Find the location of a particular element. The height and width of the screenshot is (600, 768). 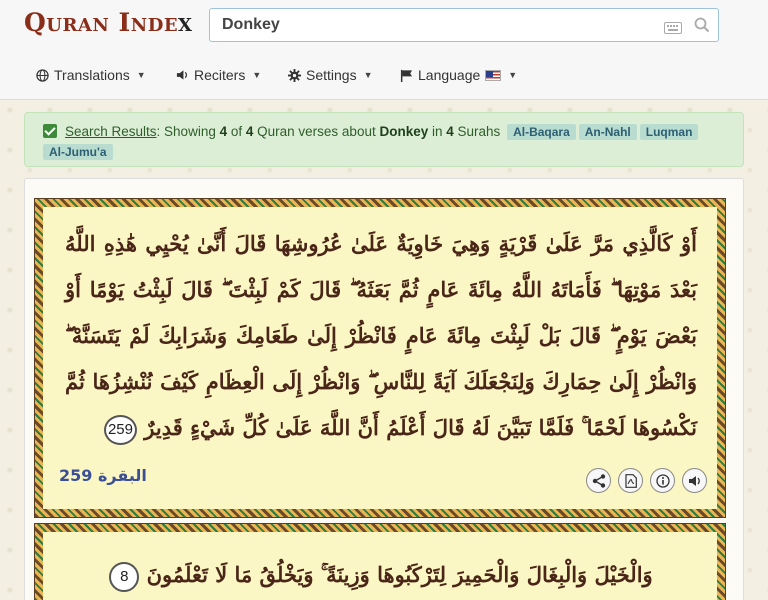

pdf-icon is located at coordinates (630, 480).